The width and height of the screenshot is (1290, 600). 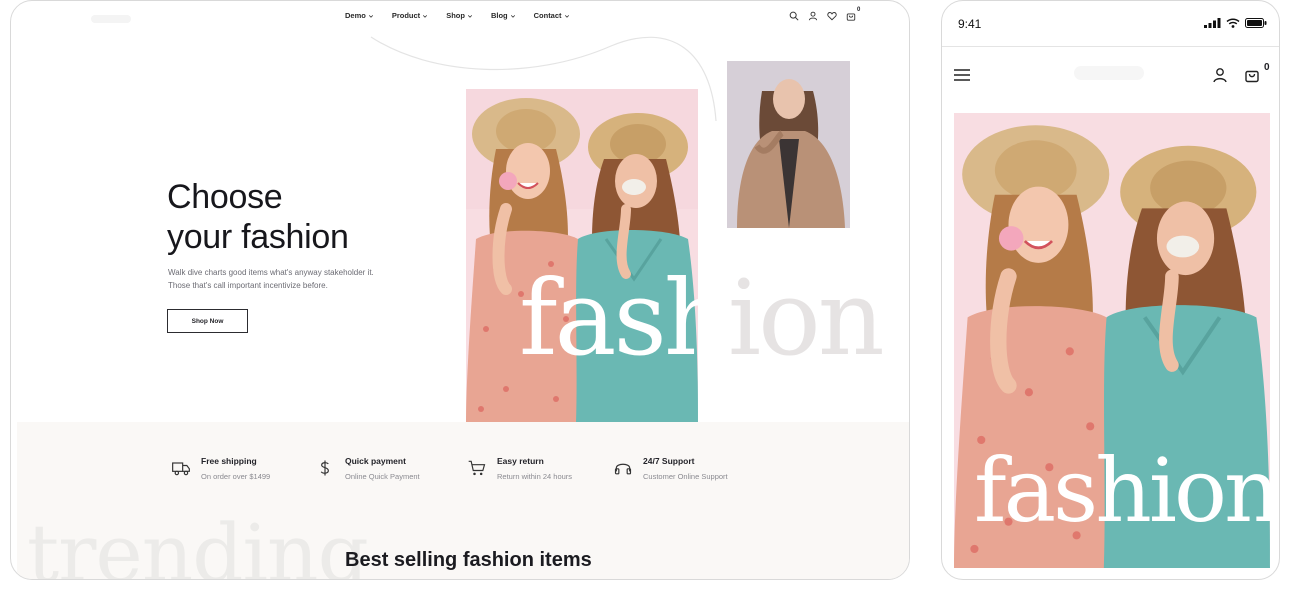 I want to click on menu-item-product: Product, so click(x=410, y=15).